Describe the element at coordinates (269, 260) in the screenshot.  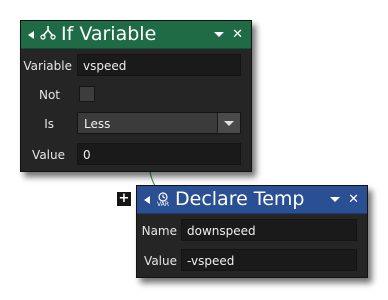
I see `temp-value-field: -vspeed` at that location.